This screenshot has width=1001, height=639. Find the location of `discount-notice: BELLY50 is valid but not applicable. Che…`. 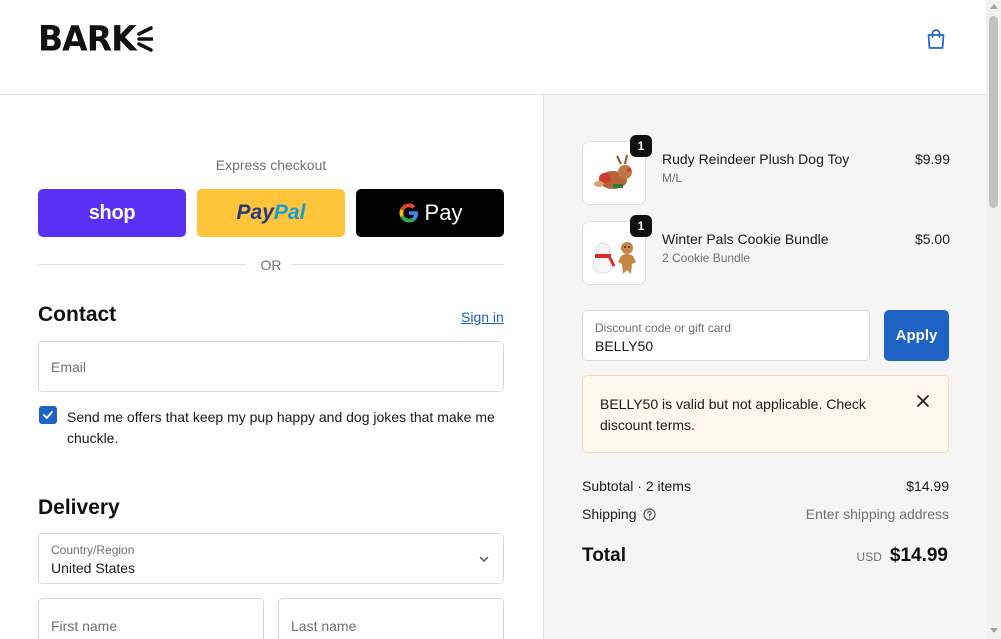

discount-notice: BELLY50 is valid but not applicable. Che… is located at coordinates (765, 414).